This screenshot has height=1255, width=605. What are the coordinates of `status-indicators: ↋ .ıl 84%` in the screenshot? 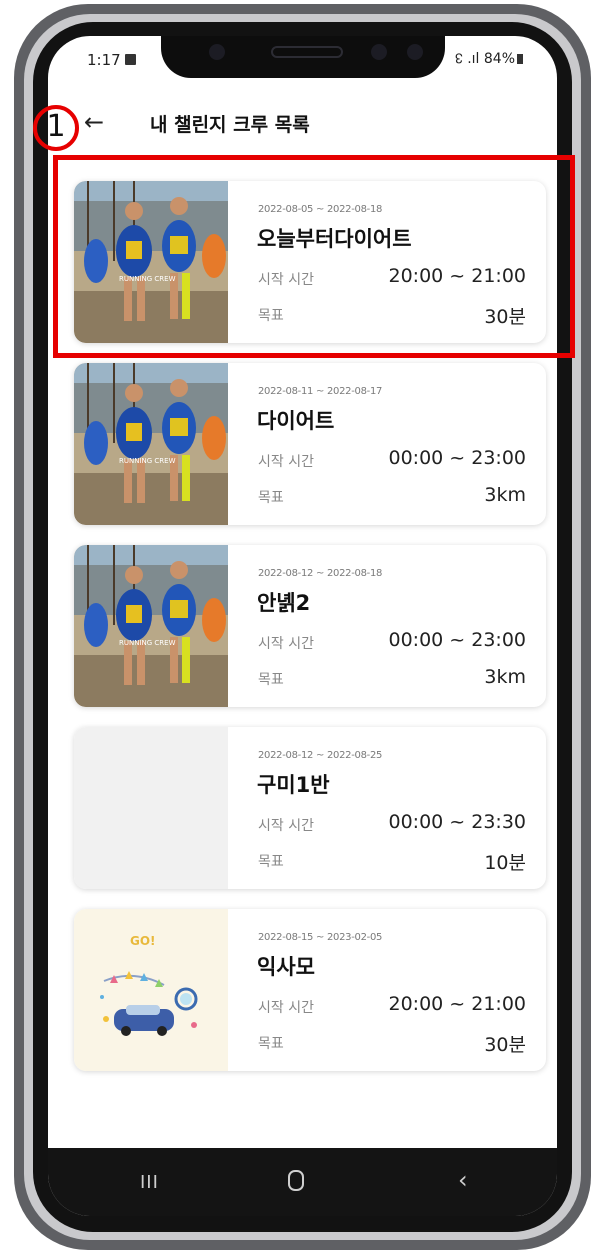 It's located at (489, 59).